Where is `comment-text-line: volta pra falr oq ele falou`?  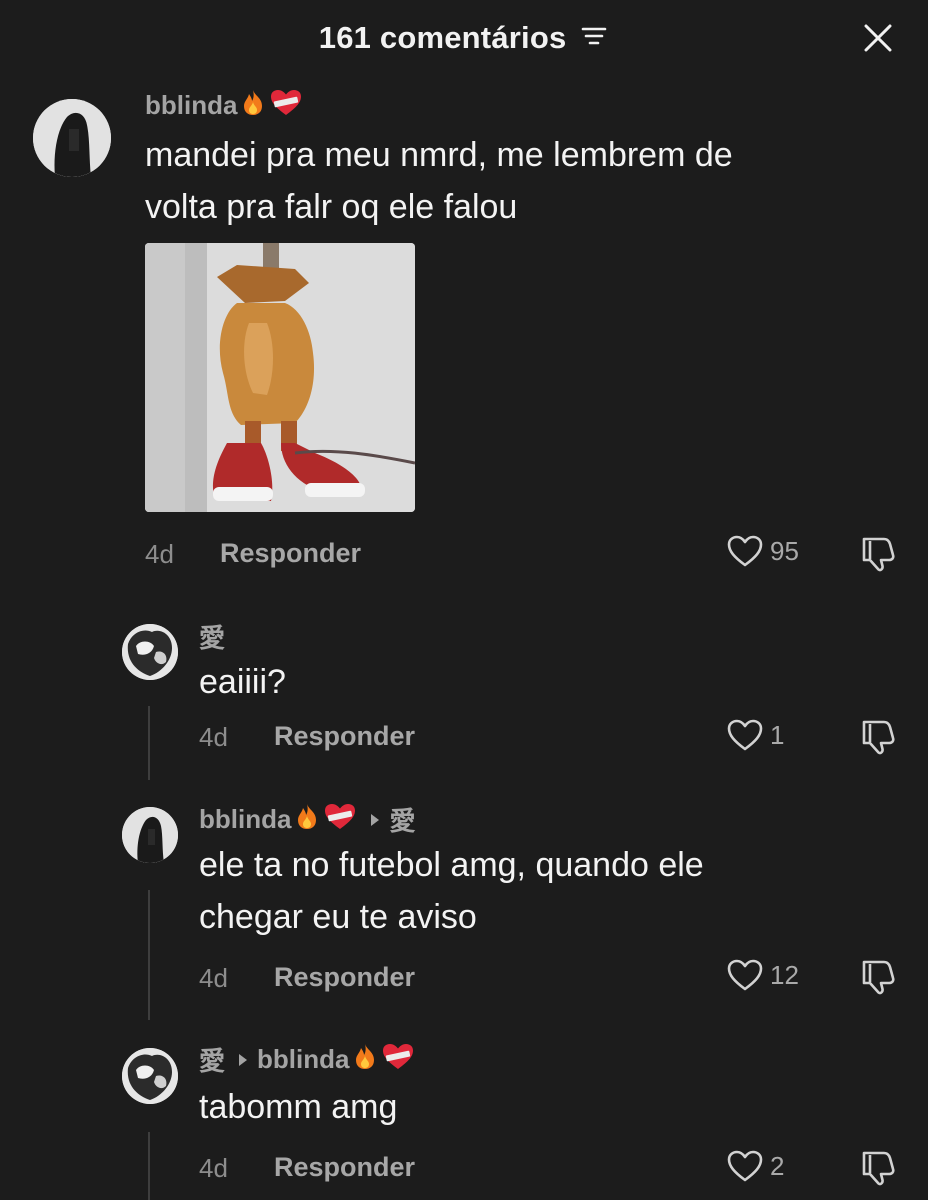 comment-text-line: volta pra falr oq ele falou is located at coordinates (331, 207).